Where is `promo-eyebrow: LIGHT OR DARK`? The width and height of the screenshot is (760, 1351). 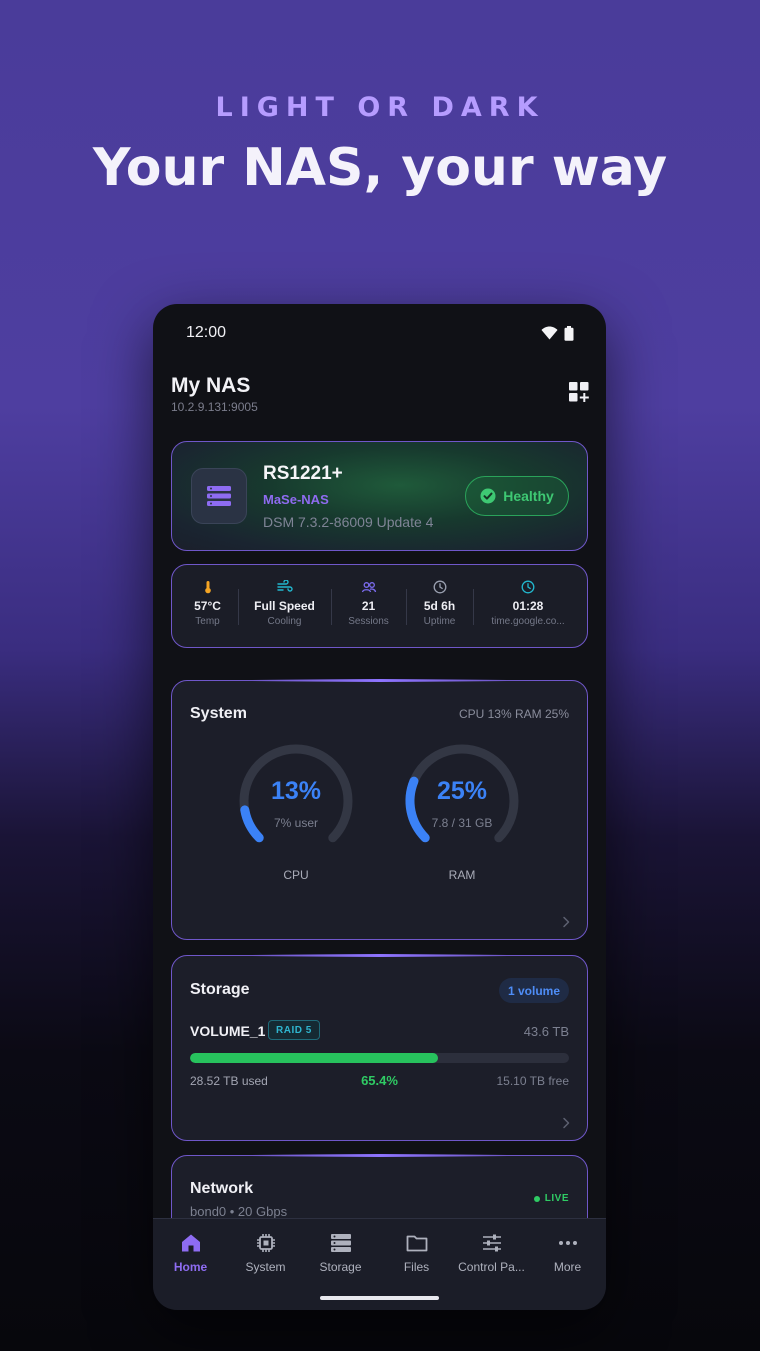 promo-eyebrow: LIGHT OR DARK is located at coordinates (380, 107).